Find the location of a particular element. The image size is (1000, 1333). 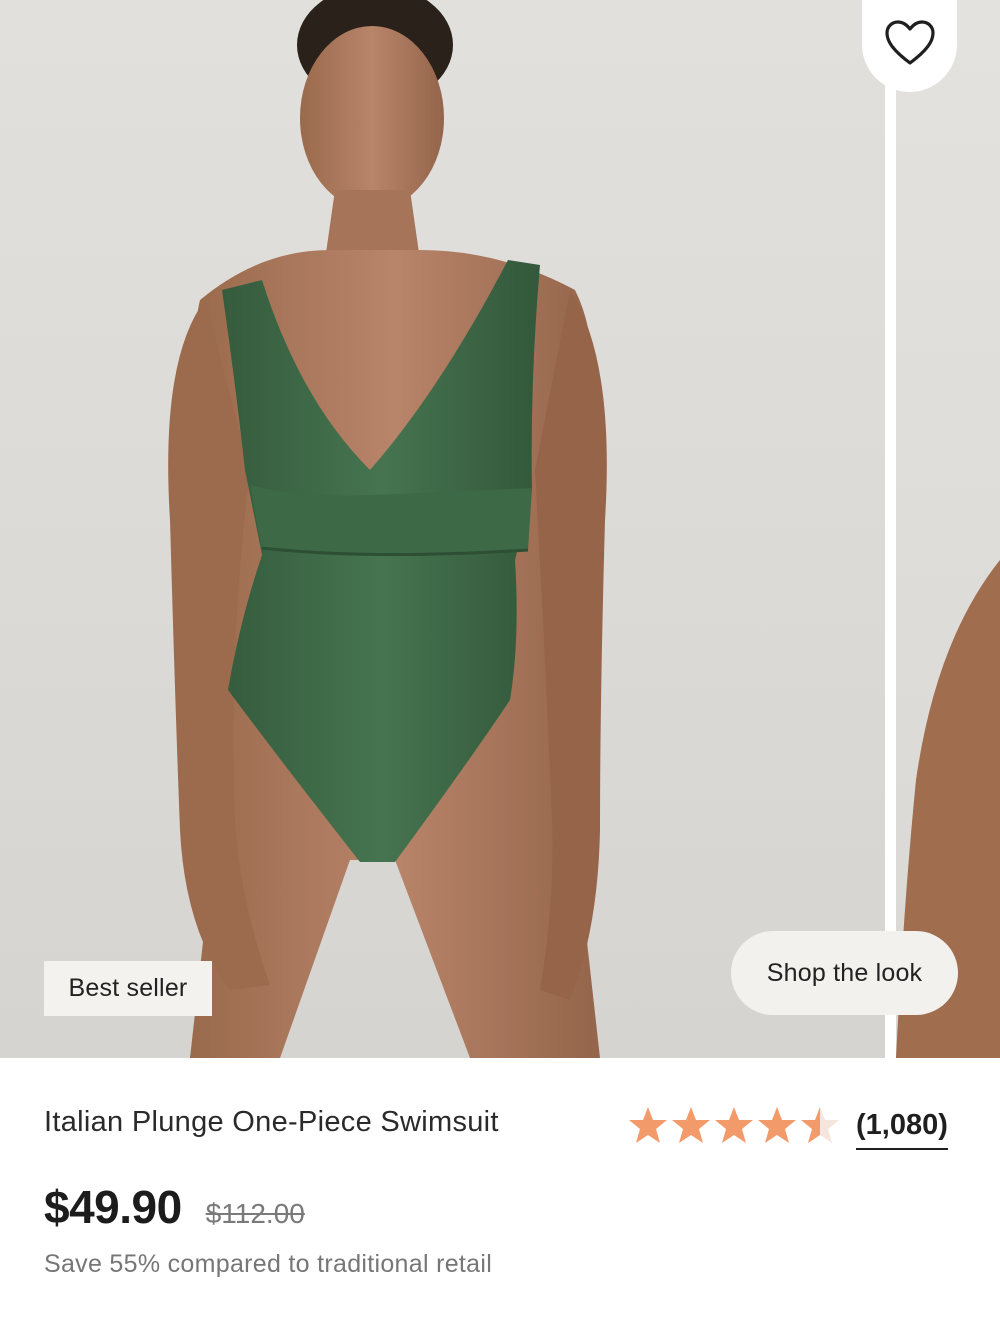

compare-at-price: $112.00 is located at coordinates (255, 1213).